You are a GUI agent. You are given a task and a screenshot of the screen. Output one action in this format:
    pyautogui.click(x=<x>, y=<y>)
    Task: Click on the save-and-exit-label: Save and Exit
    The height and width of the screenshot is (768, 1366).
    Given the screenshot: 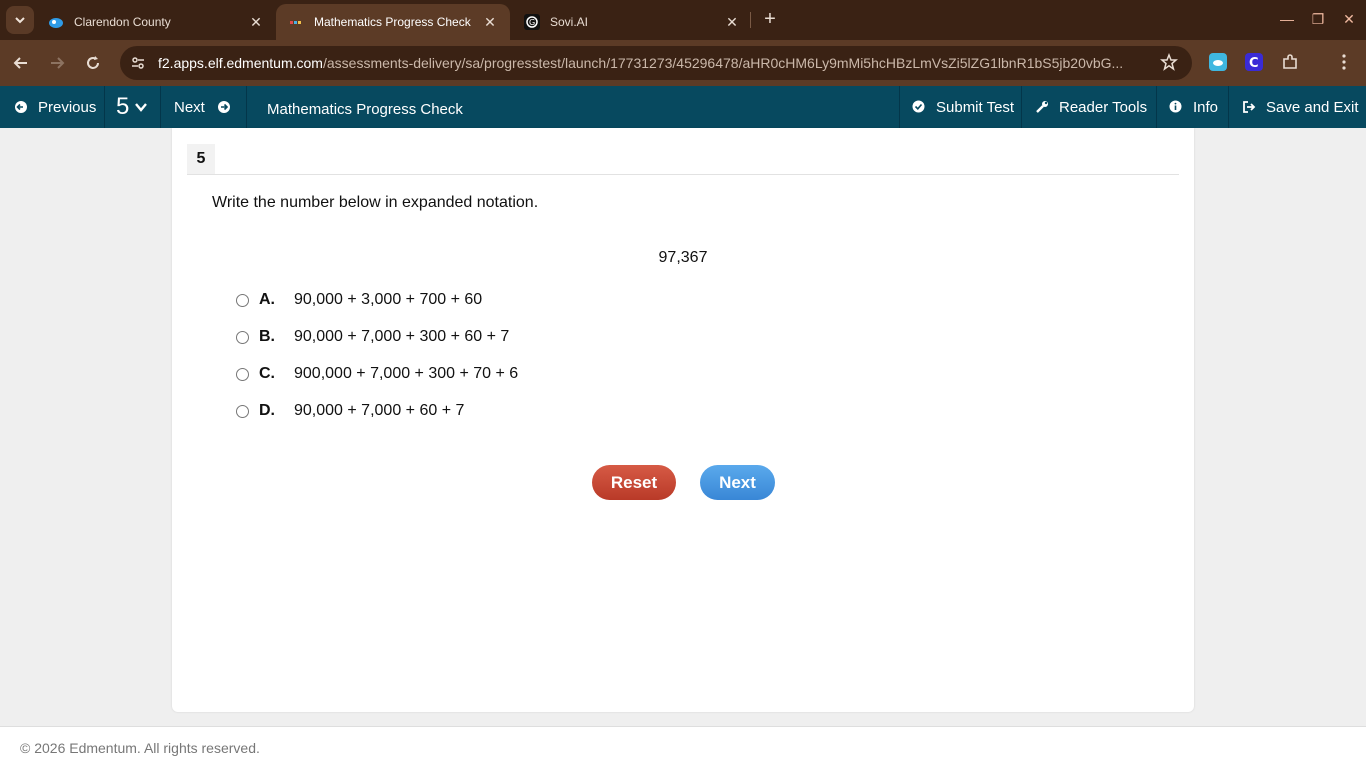 What is the action you would take?
    pyautogui.click(x=1312, y=107)
    